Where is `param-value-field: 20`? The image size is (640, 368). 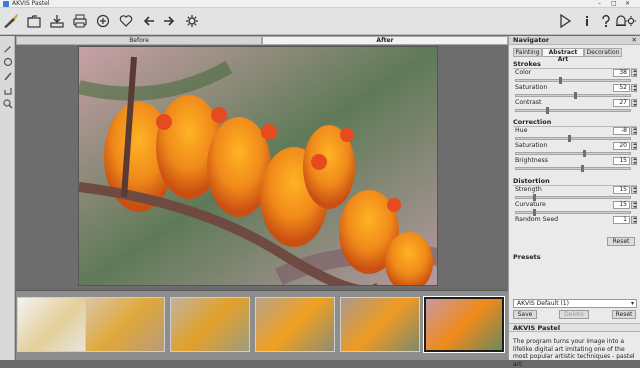 param-value-field: 20 is located at coordinates (621, 146).